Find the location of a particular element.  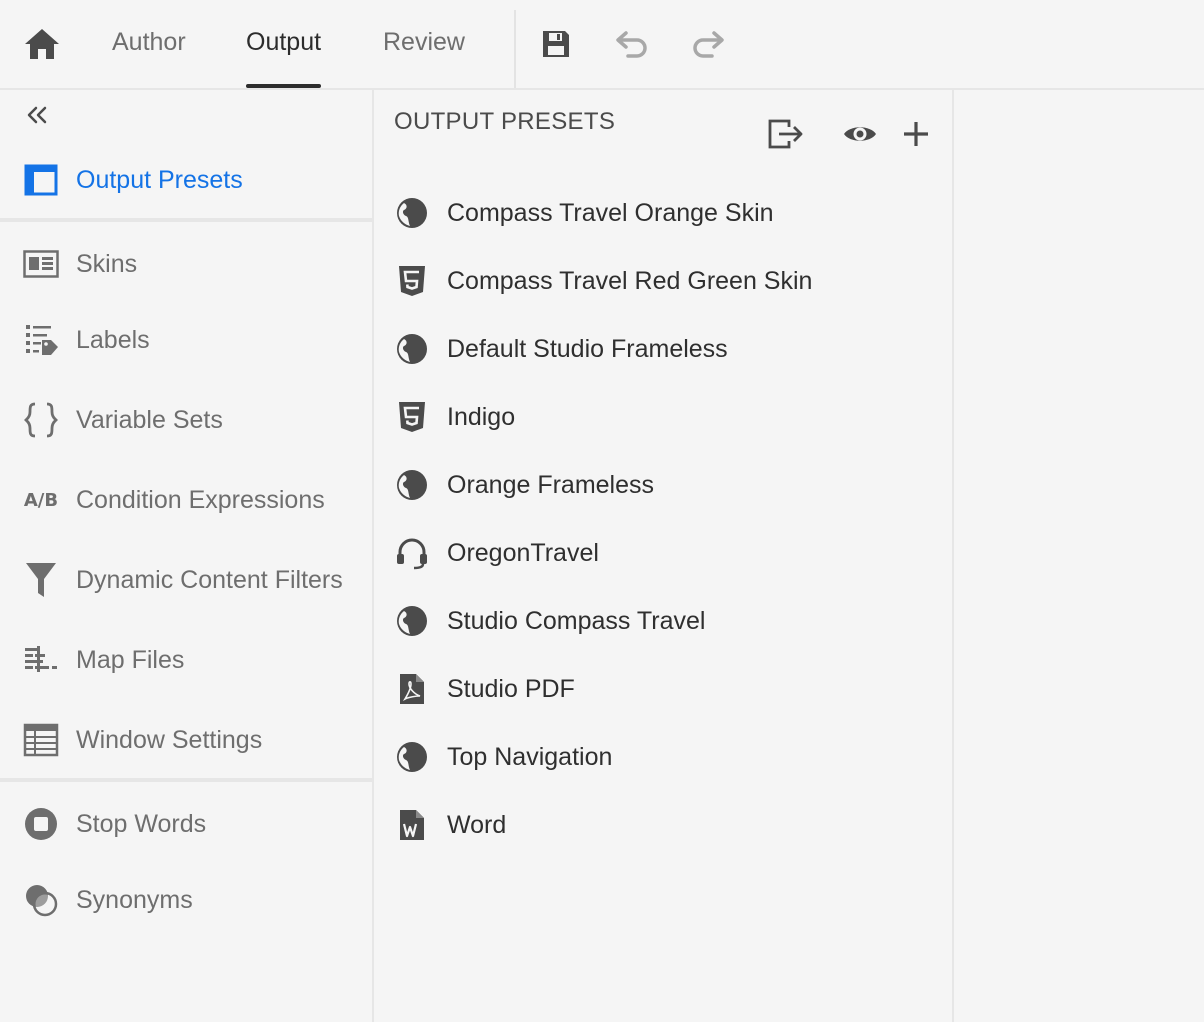

braces-icon is located at coordinates (41, 420).